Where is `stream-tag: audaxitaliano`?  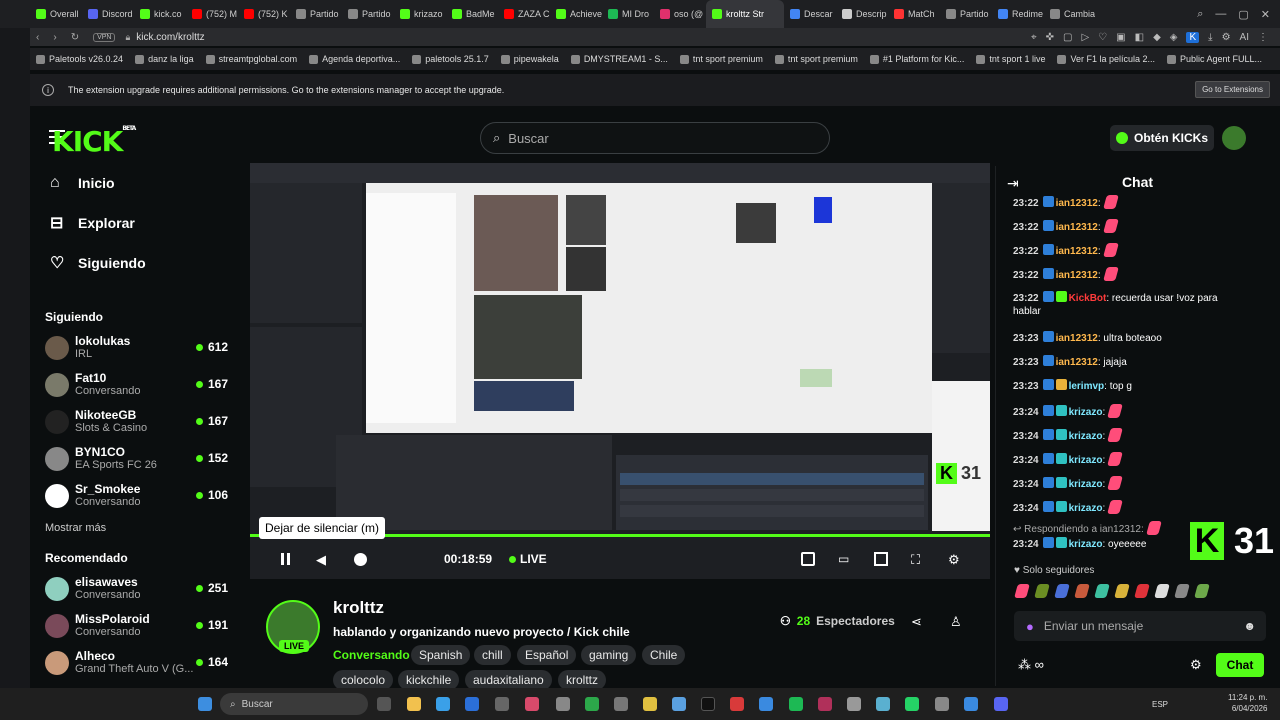 stream-tag: audaxitaliano is located at coordinates (508, 680).